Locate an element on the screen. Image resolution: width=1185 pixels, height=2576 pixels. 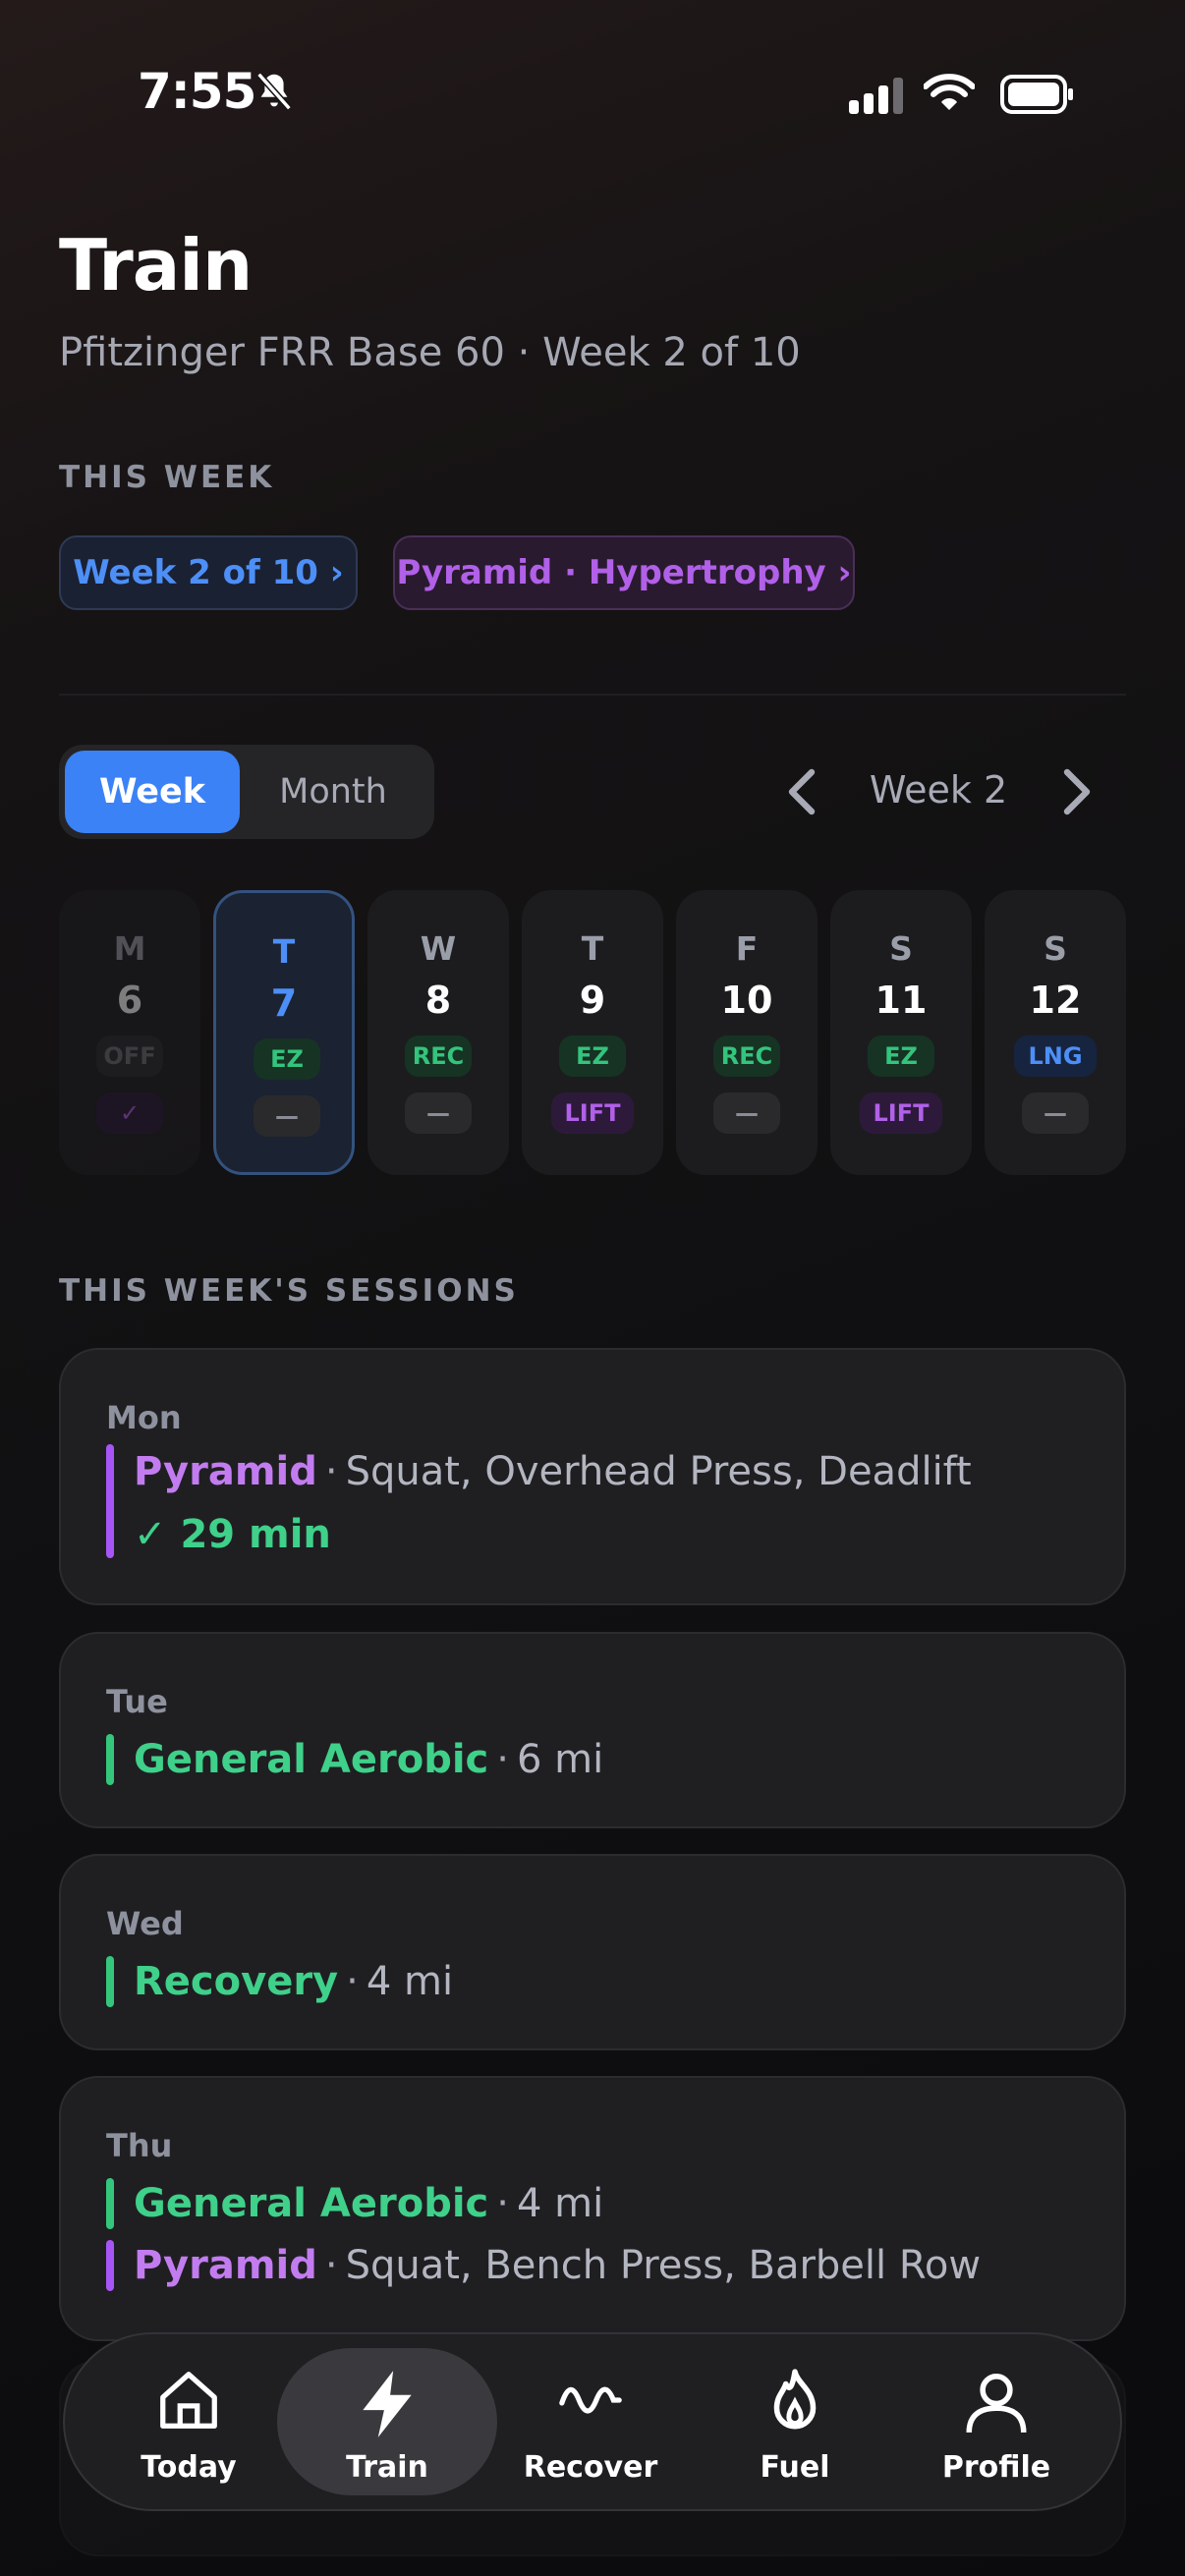
run-badge: OFF is located at coordinates (130, 1056).